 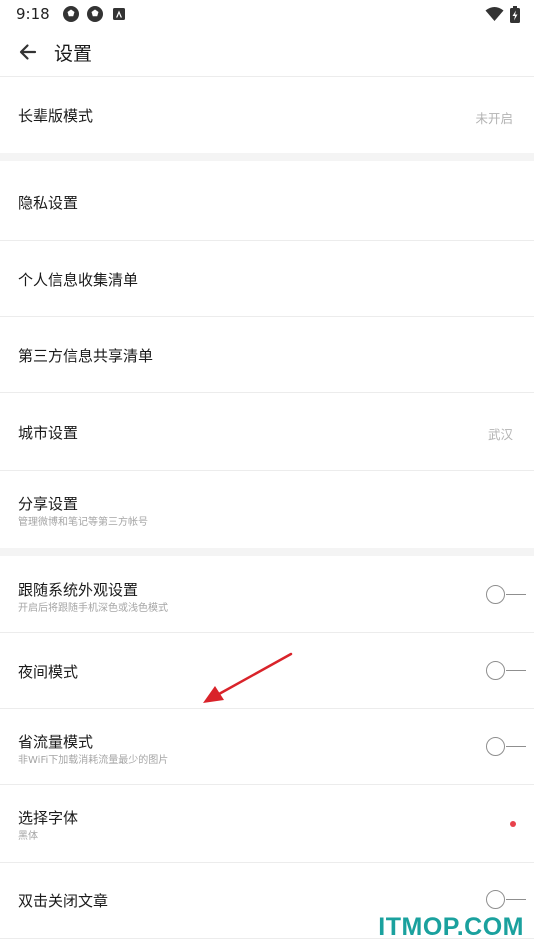 What do you see at coordinates (267, 509) in the screenshot?
I see `setting-share: 分享设置 管理微博和笔记等第三方帐号` at bounding box center [267, 509].